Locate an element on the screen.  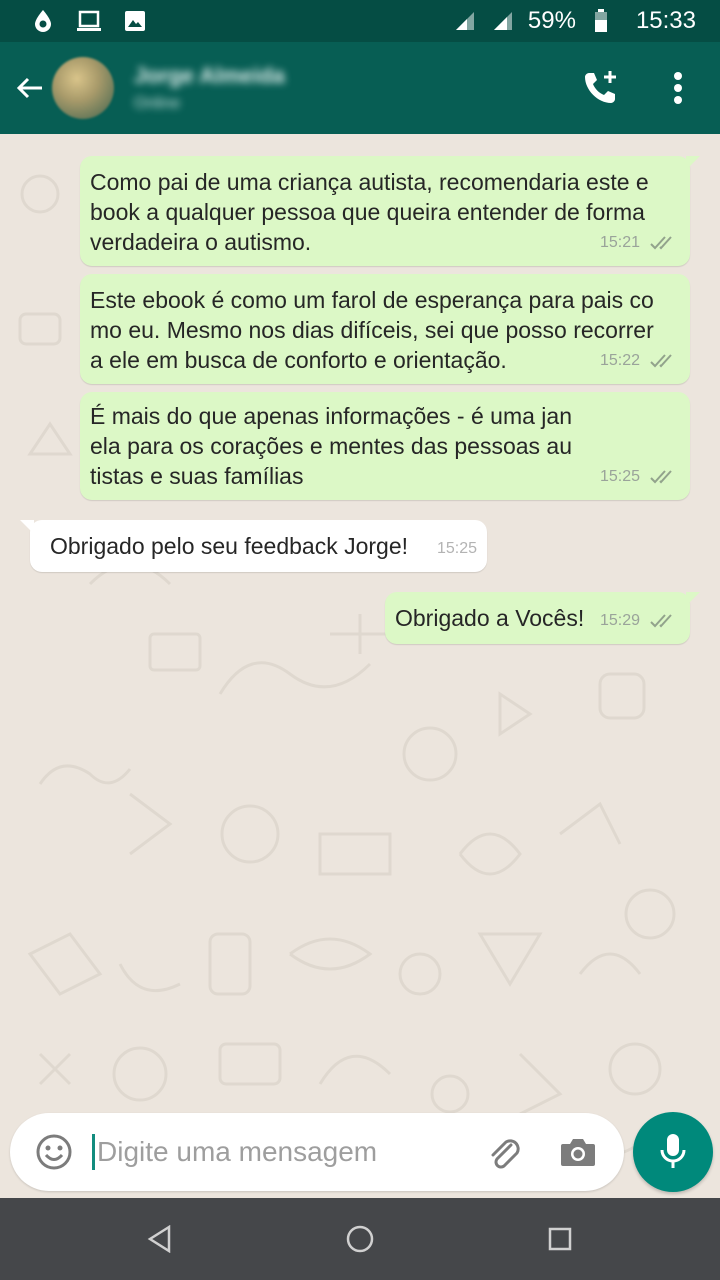
battery-percent: 59% is located at coordinates (551, 20).